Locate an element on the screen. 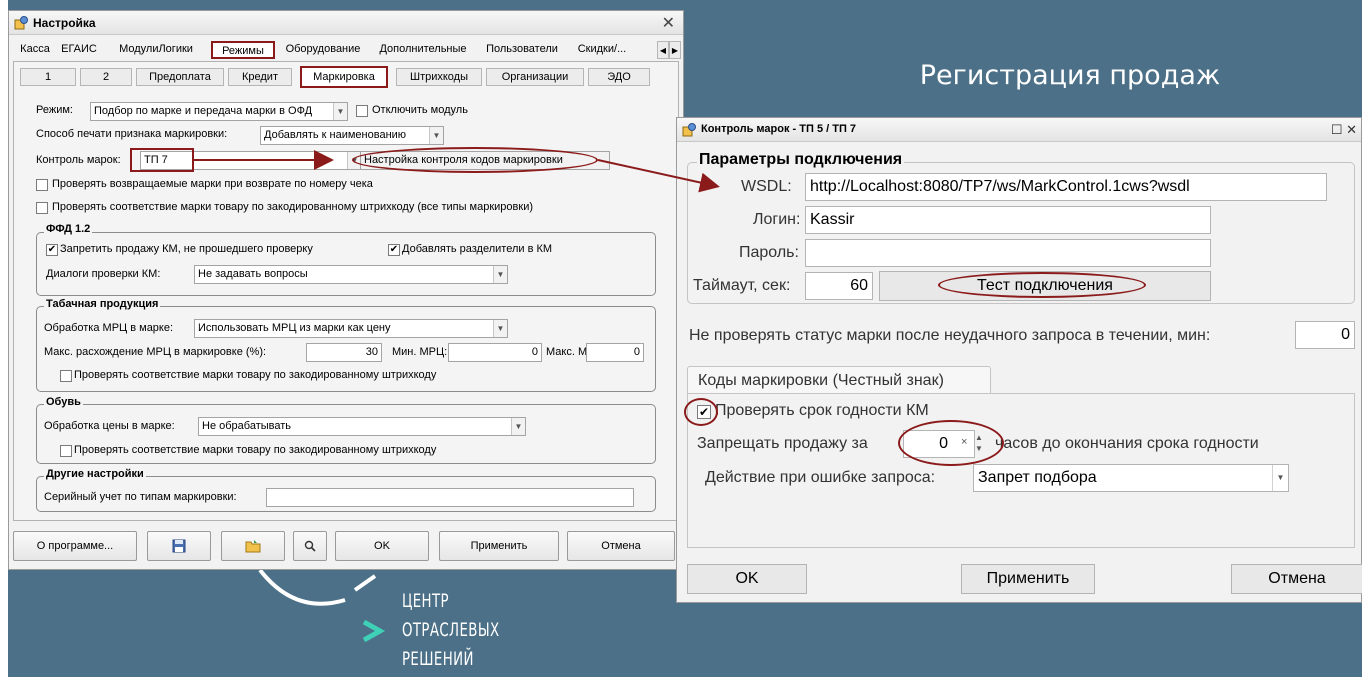 The width and height of the screenshot is (1362, 677). tobacco-title: Табачная продукция is located at coordinates (102, 304).